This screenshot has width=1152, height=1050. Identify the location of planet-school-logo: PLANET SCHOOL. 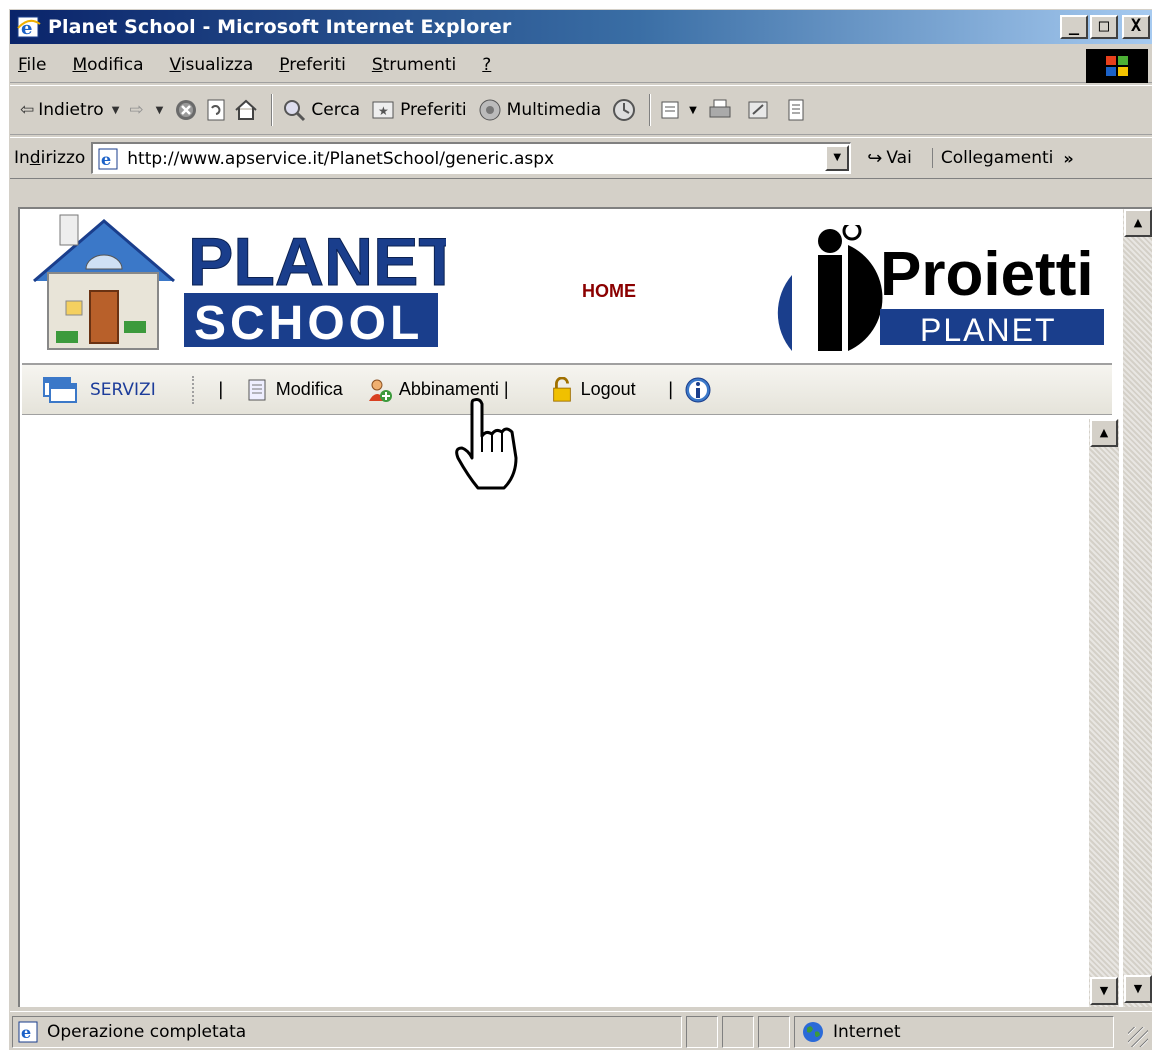
(236, 286).